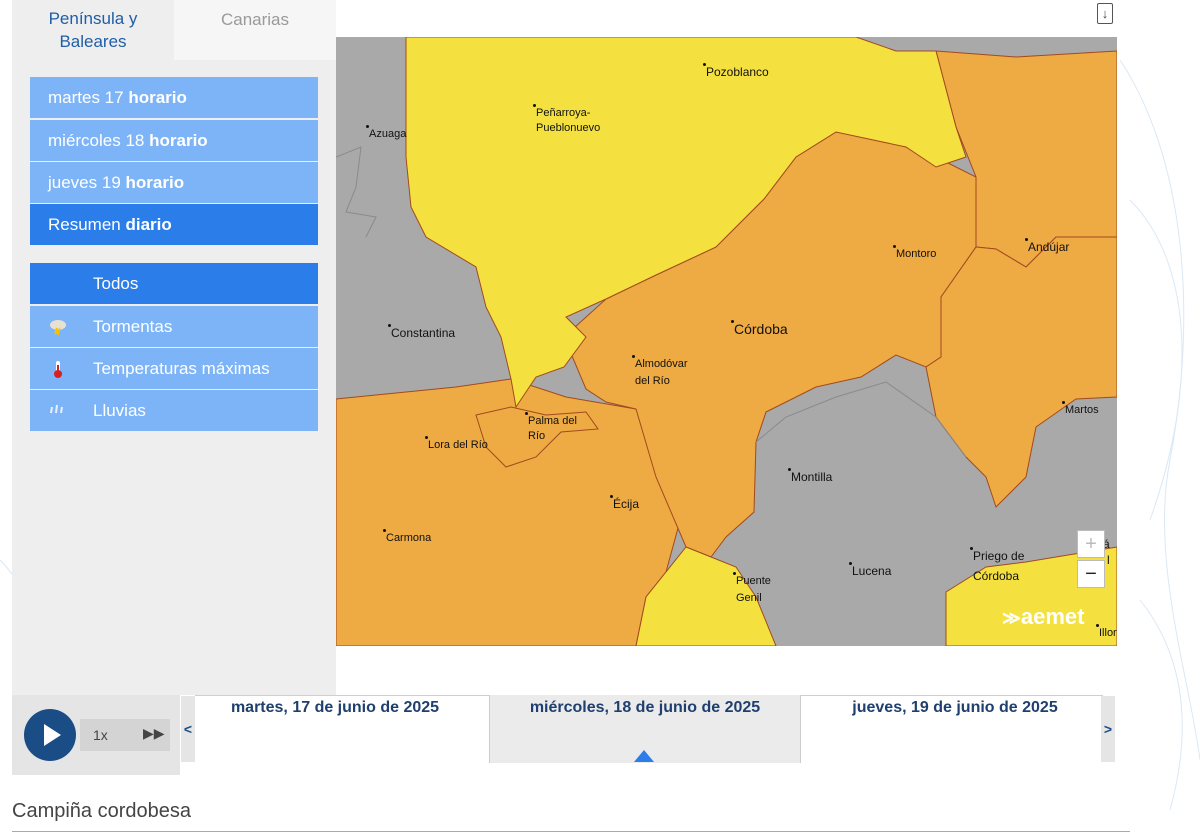 Image resolution: width=1200 pixels, height=835 pixels. What do you see at coordinates (386, 133) in the screenshot?
I see `town-azuaga: Azuaga` at bounding box center [386, 133].